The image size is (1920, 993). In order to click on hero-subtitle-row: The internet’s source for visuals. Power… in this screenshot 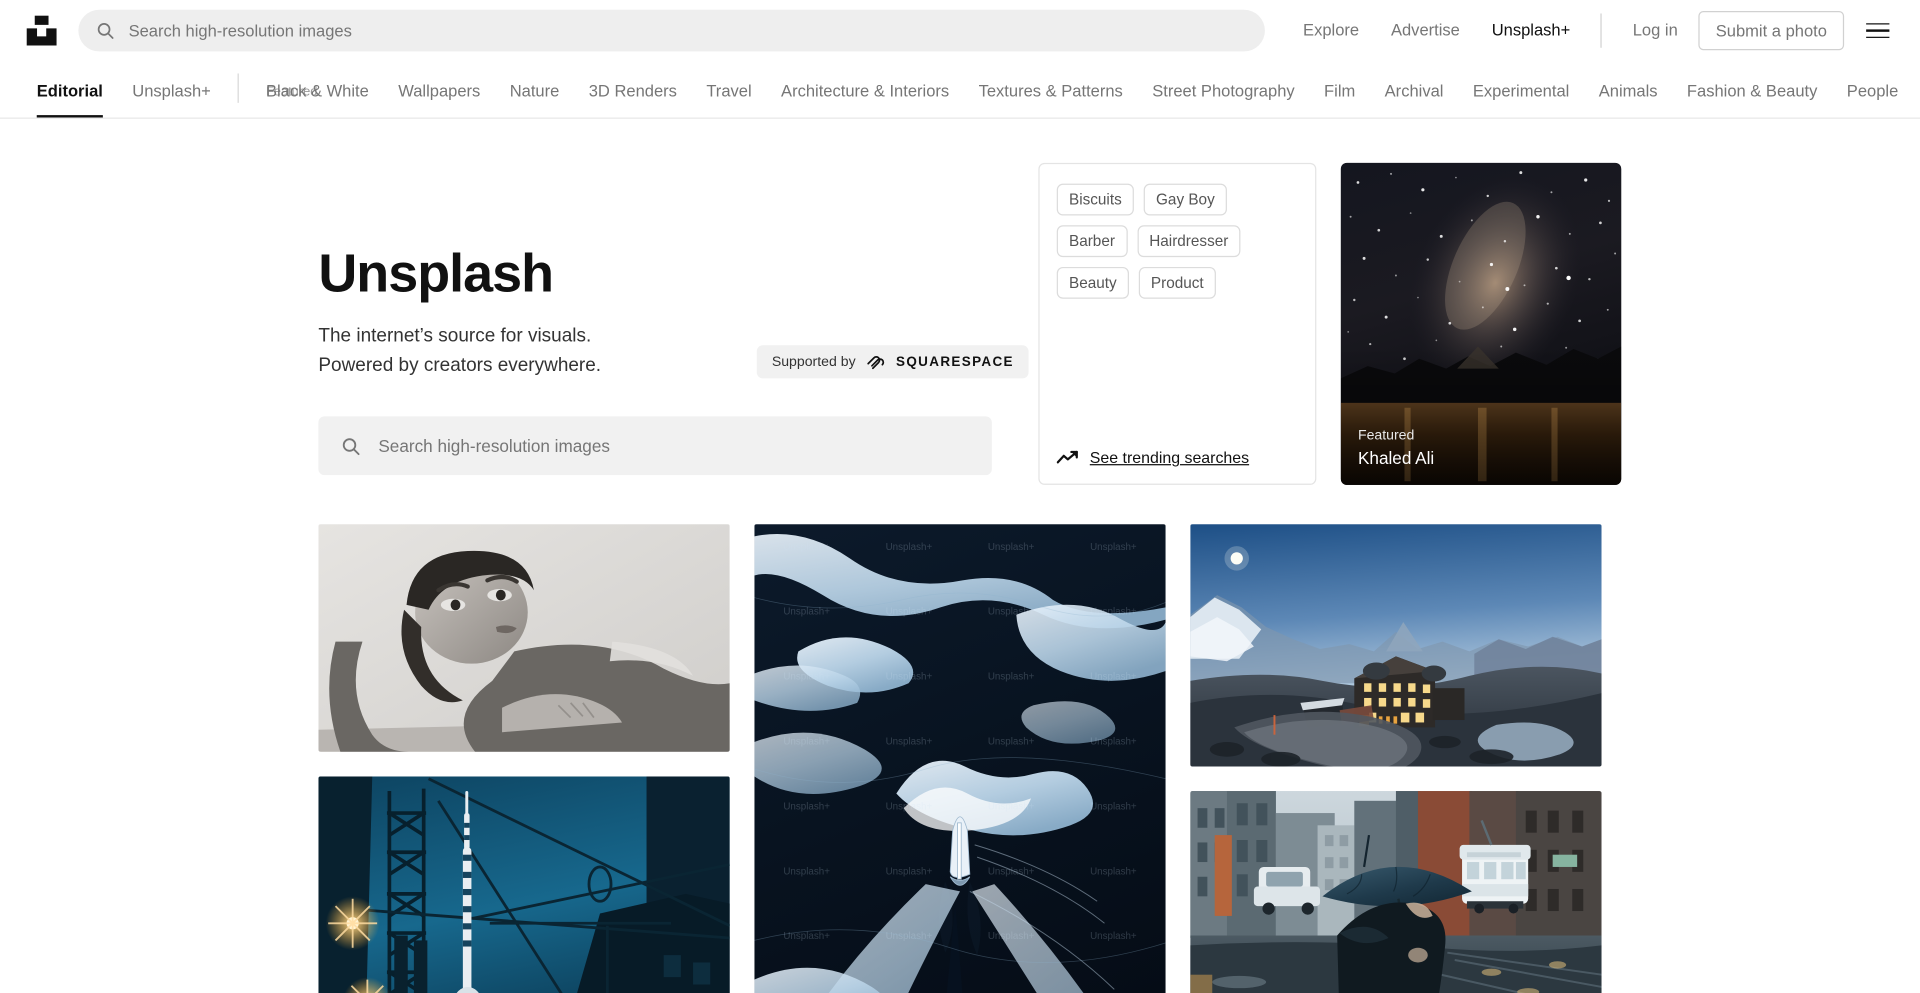, I will do `click(678, 351)`.